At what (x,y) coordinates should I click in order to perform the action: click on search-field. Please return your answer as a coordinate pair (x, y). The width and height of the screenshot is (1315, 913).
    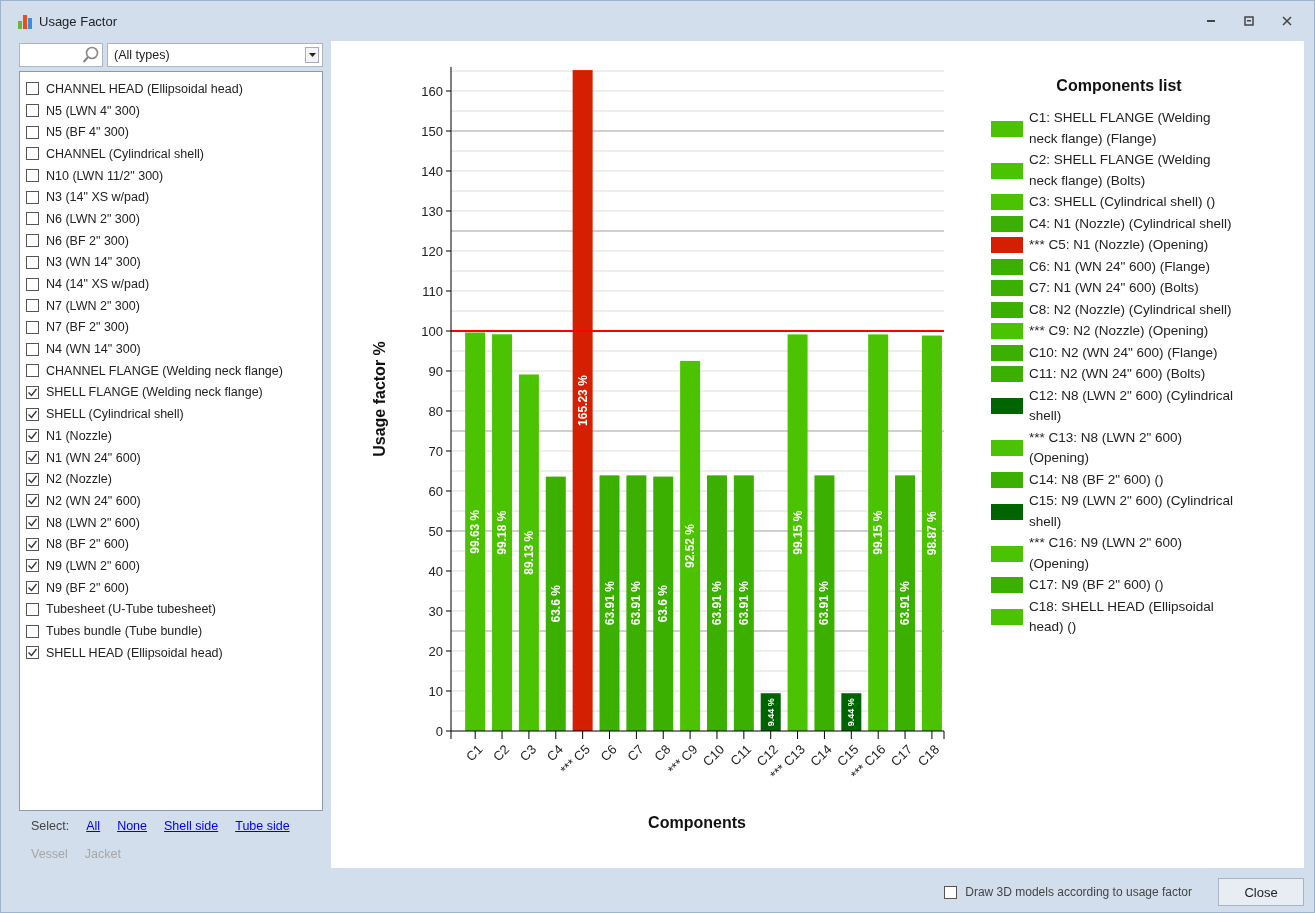
    Looking at the image, I should click on (61, 55).